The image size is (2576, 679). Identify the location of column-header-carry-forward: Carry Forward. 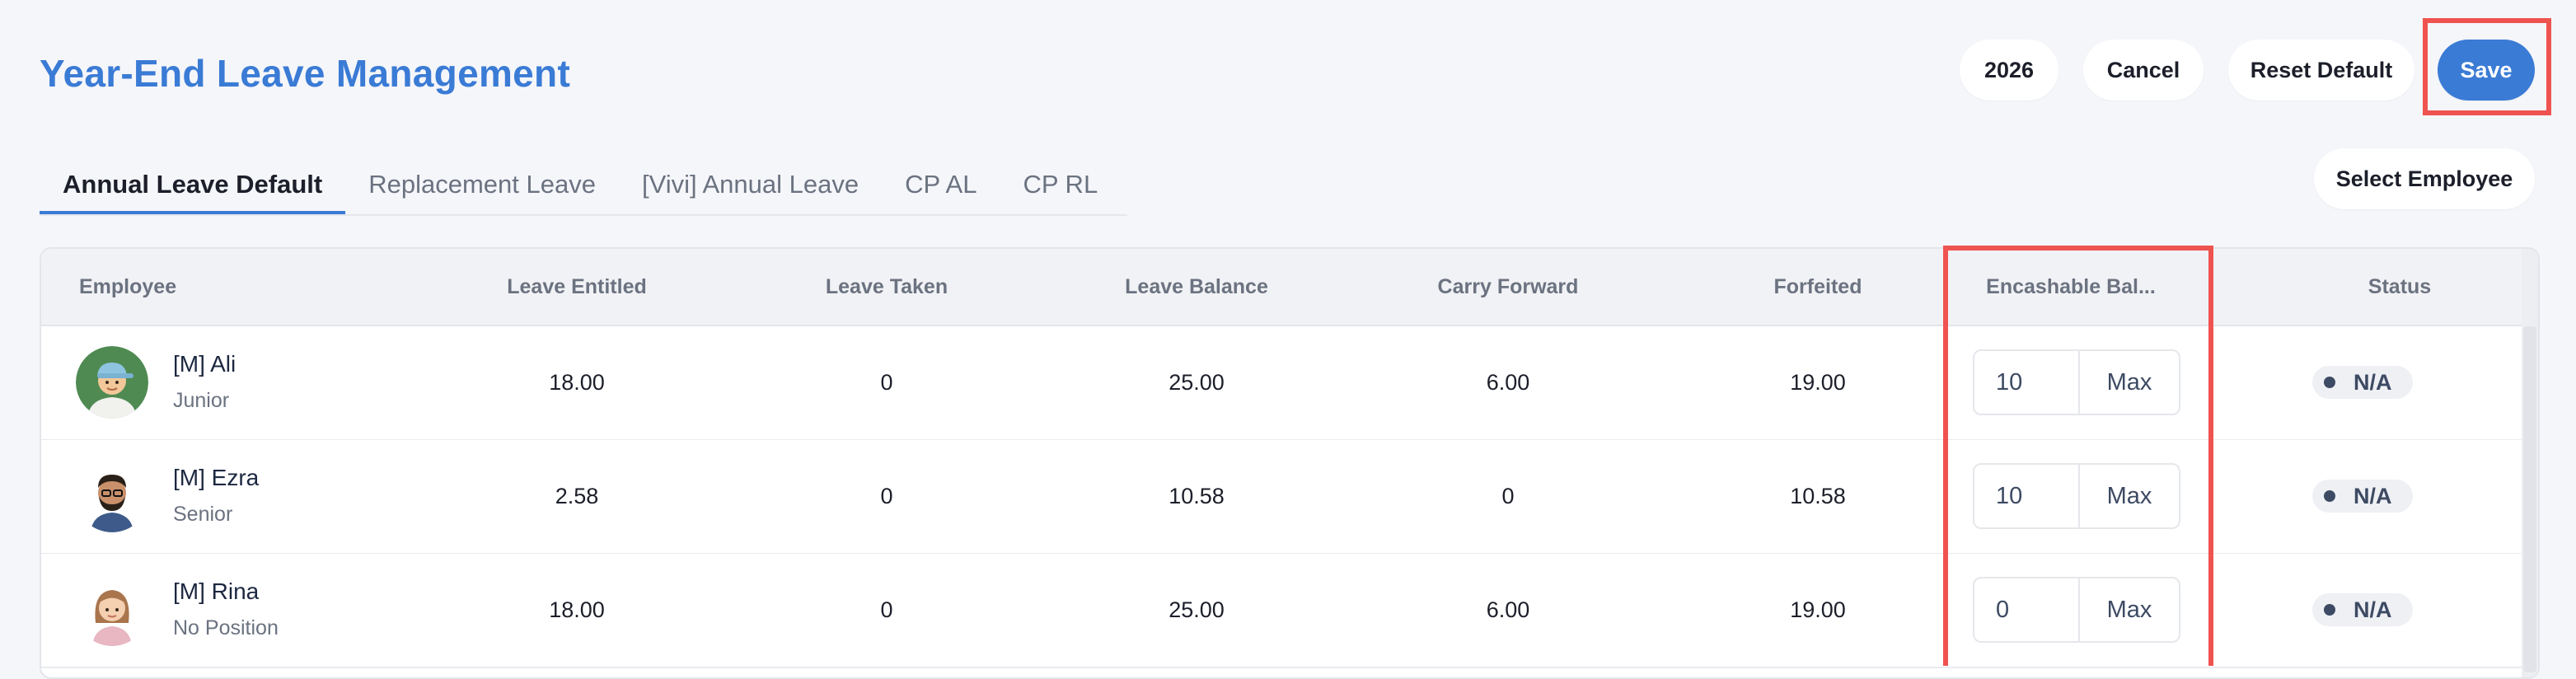
(1508, 286).